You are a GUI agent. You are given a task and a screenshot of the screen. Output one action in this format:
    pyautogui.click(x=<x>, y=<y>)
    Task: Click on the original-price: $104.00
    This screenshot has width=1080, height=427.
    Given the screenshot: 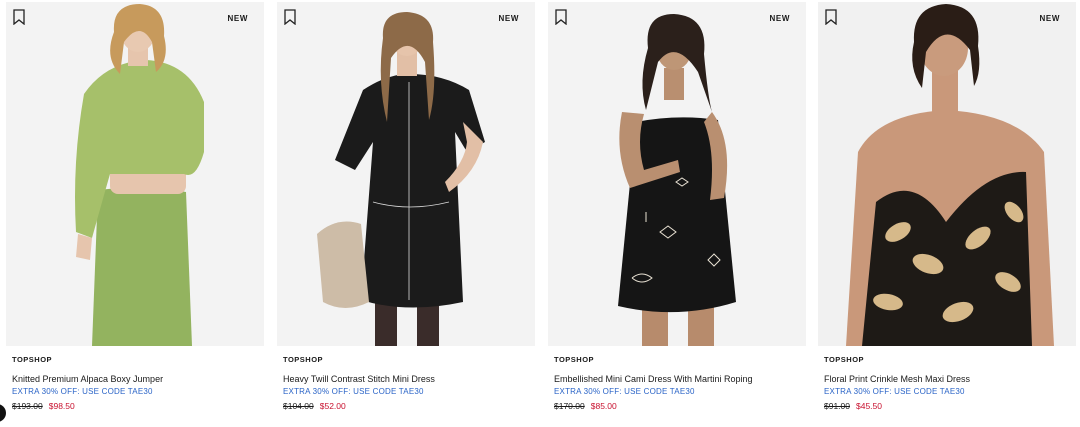 What is the action you would take?
    pyautogui.click(x=298, y=406)
    